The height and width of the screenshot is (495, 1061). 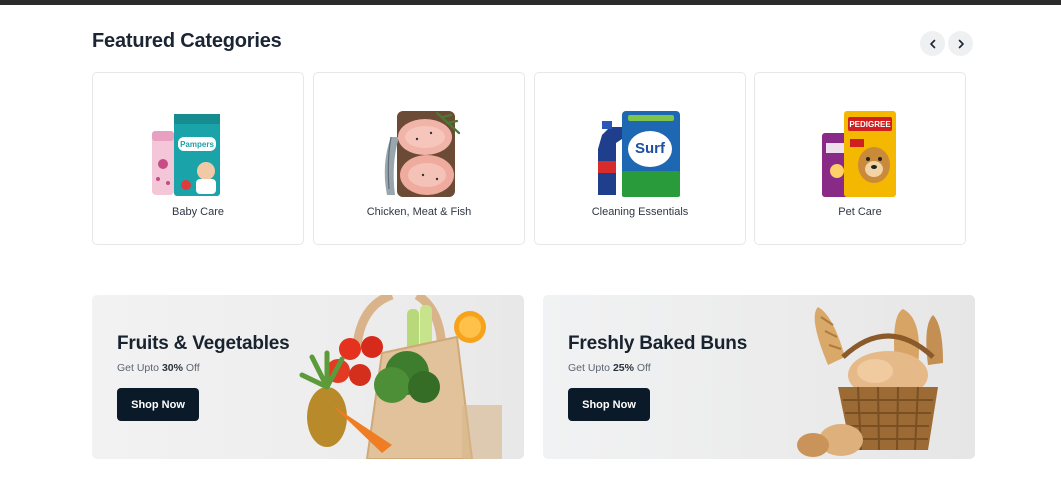 What do you see at coordinates (658, 343) in the screenshot?
I see `banner-title: Freshly Baked Buns` at bounding box center [658, 343].